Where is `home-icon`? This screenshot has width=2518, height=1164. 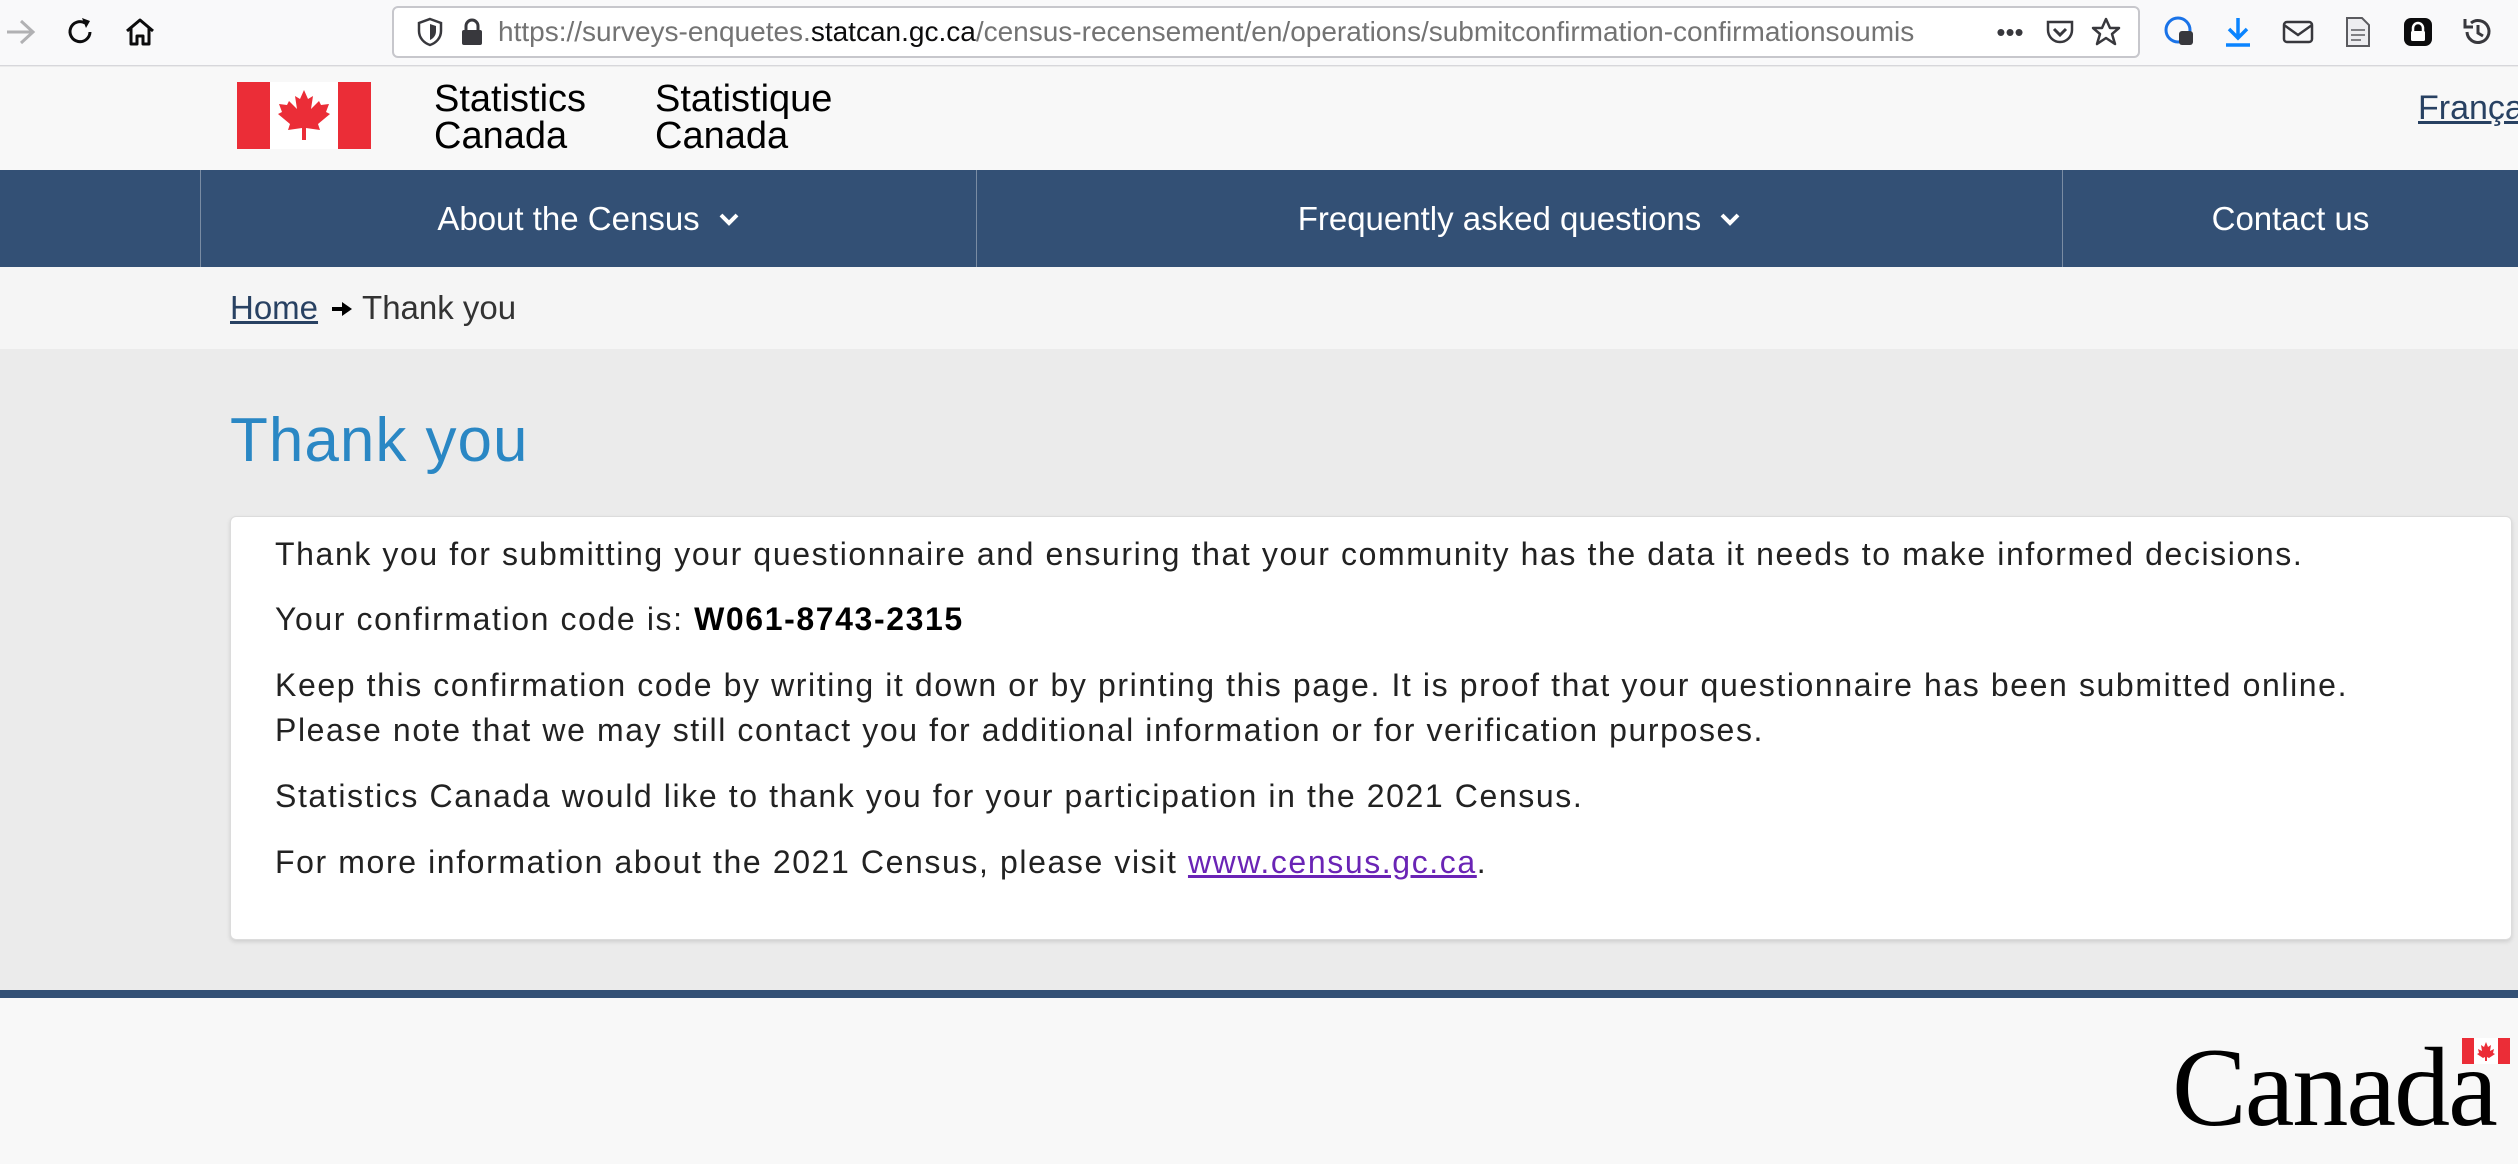 home-icon is located at coordinates (140, 32).